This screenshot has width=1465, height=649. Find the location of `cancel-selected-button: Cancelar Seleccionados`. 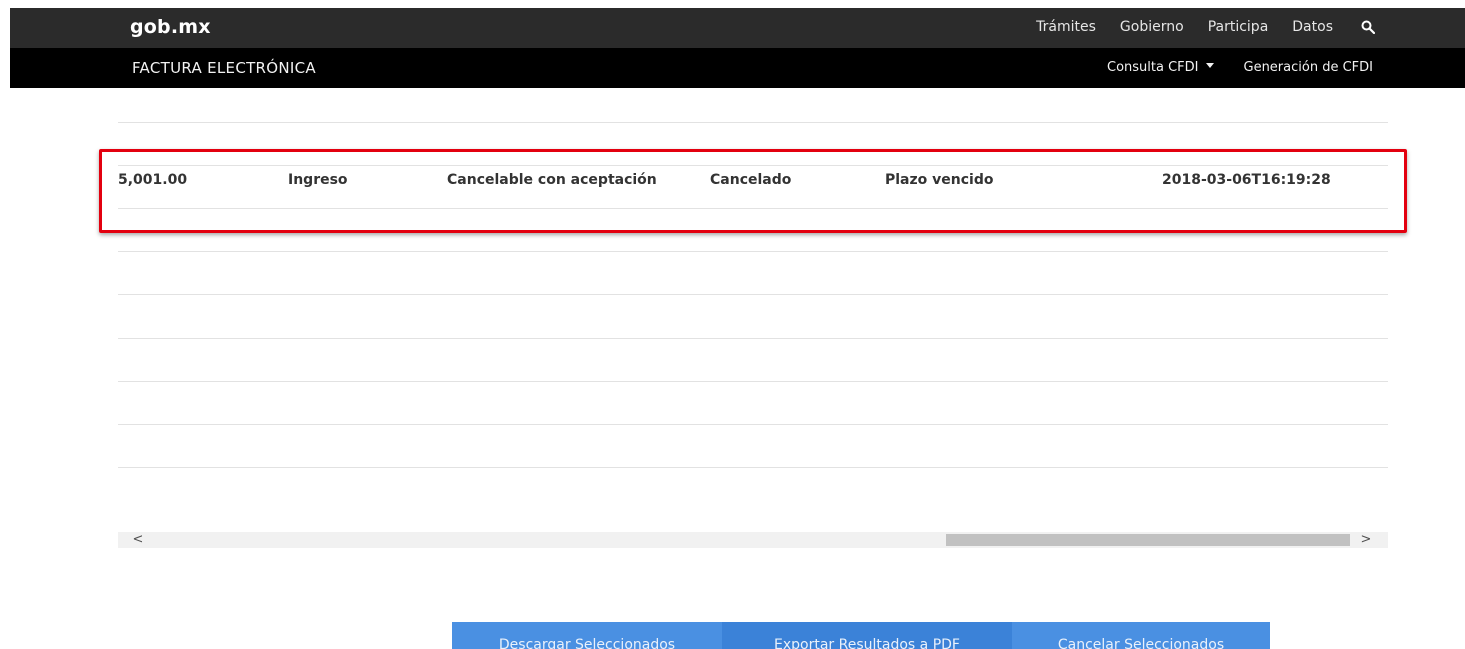

cancel-selected-button: Cancelar Seleccionados is located at coordinates (1141, 635).